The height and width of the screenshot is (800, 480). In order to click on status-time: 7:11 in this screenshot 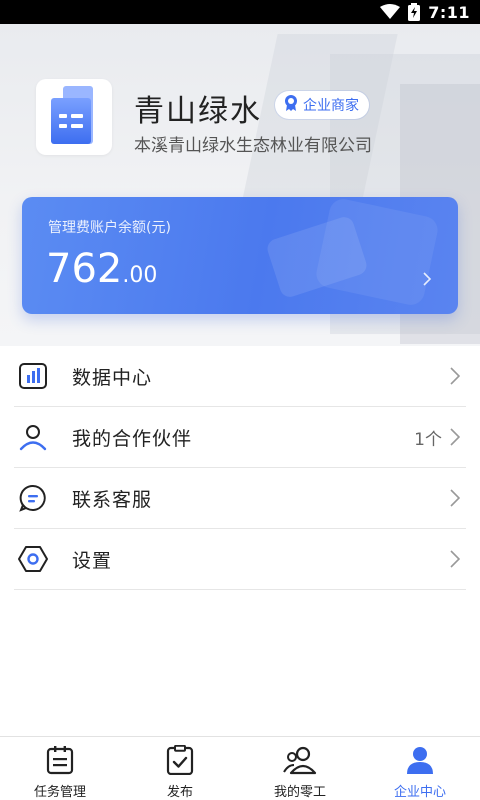, I will do `click(449, 12)`.